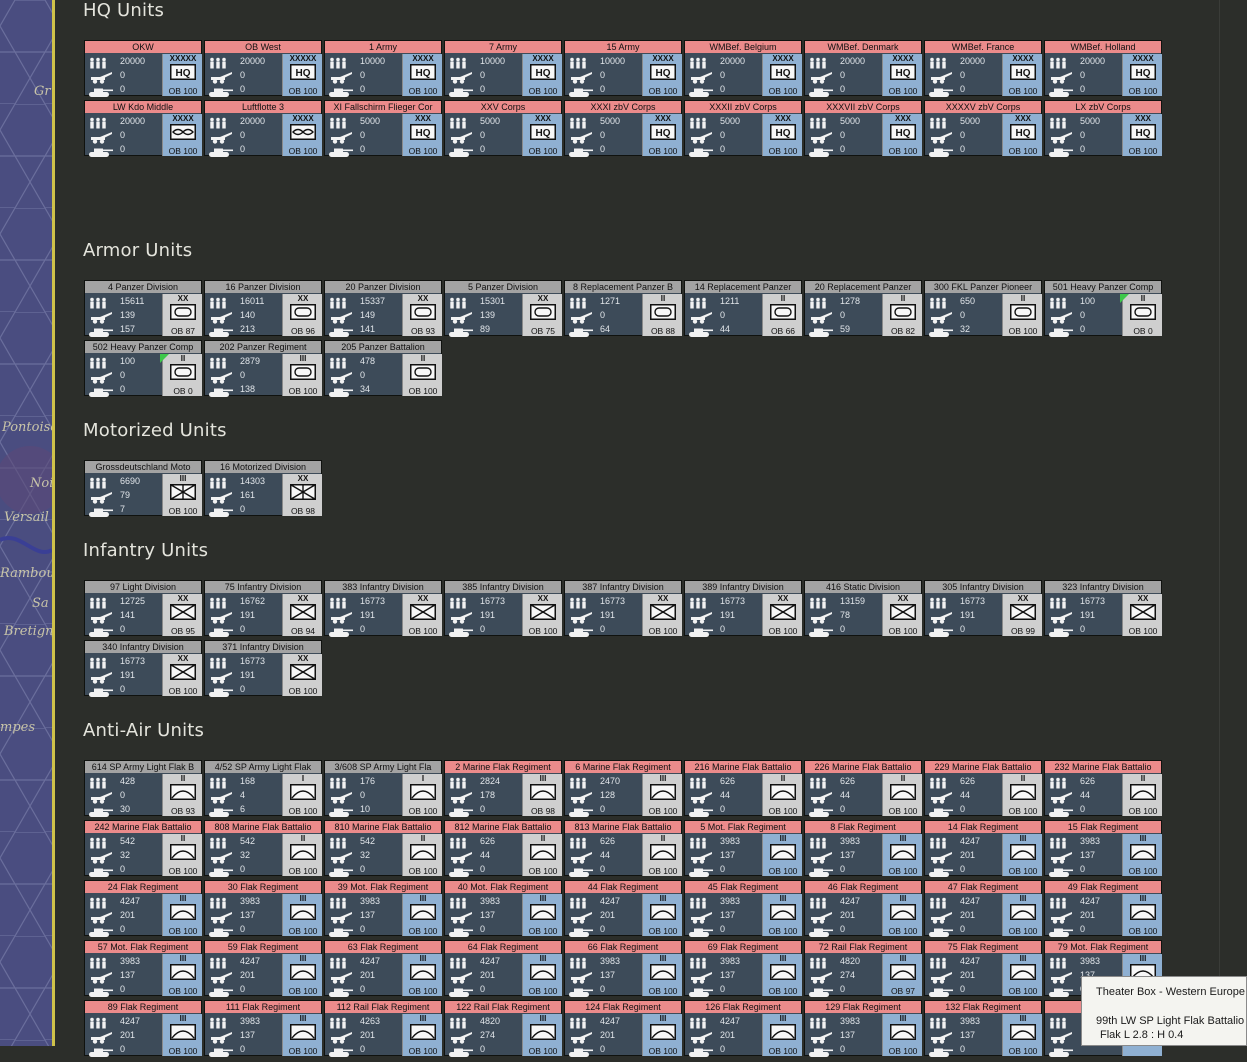  What do you see at coordinates (143, 368) in the screenshot?
I see `unit-card: 502 Heavy Panzer Comp 100 0 0 II OB 0` at bounding box center [143, 368].